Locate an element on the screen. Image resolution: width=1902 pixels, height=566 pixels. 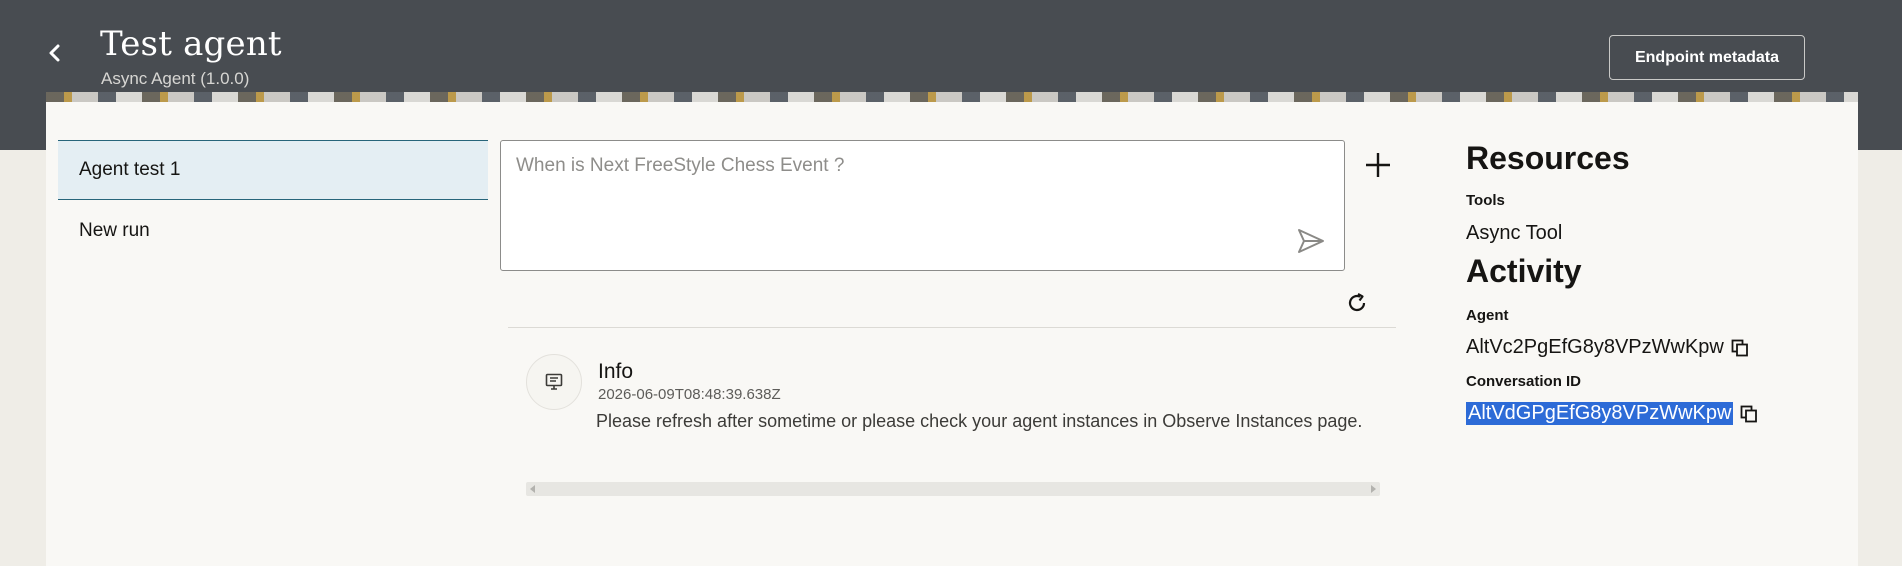
plus-icon is located at coordinates (1378, 165).